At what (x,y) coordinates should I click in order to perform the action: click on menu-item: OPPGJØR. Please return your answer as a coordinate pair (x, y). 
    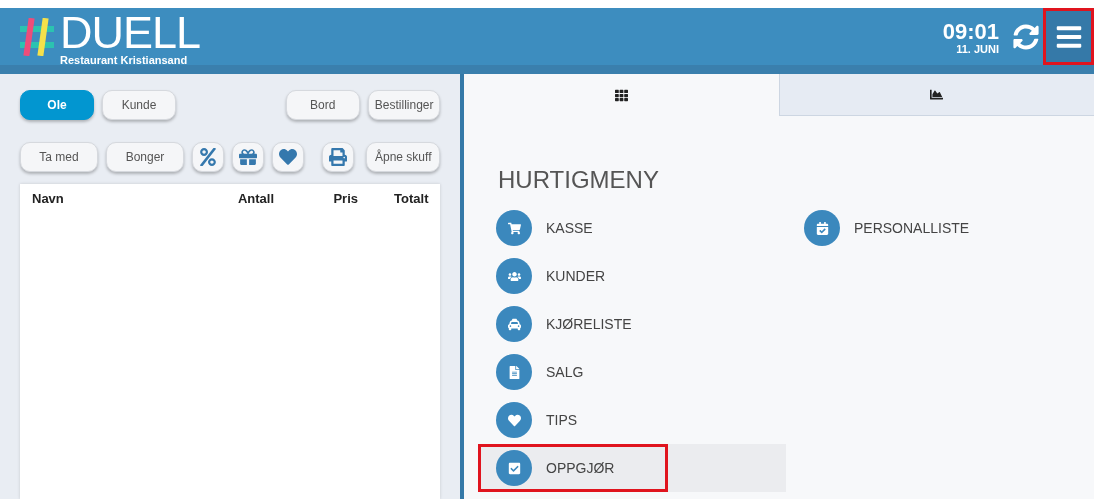
    Looking at the image, I should click on (632, 468).